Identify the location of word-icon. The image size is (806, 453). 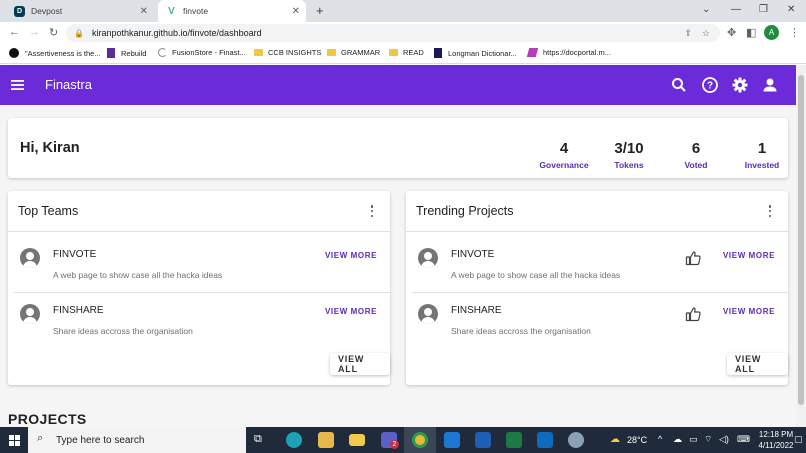
(483, 440).